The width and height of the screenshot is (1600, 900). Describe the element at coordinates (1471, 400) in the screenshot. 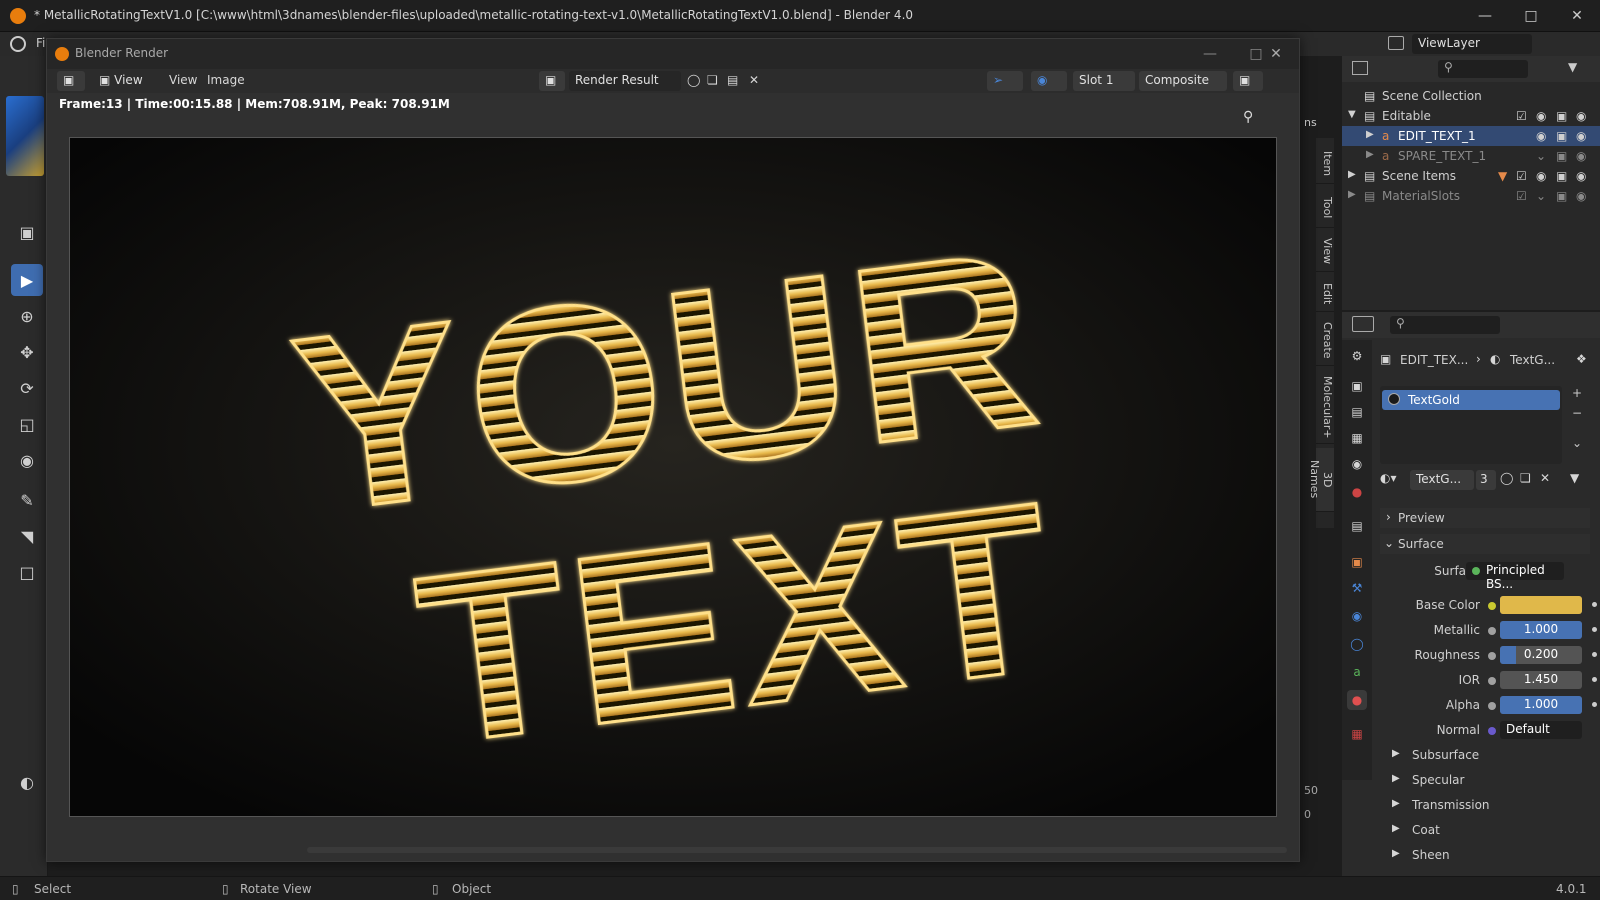

I see `material-slot-selected: TextGold` at that location.